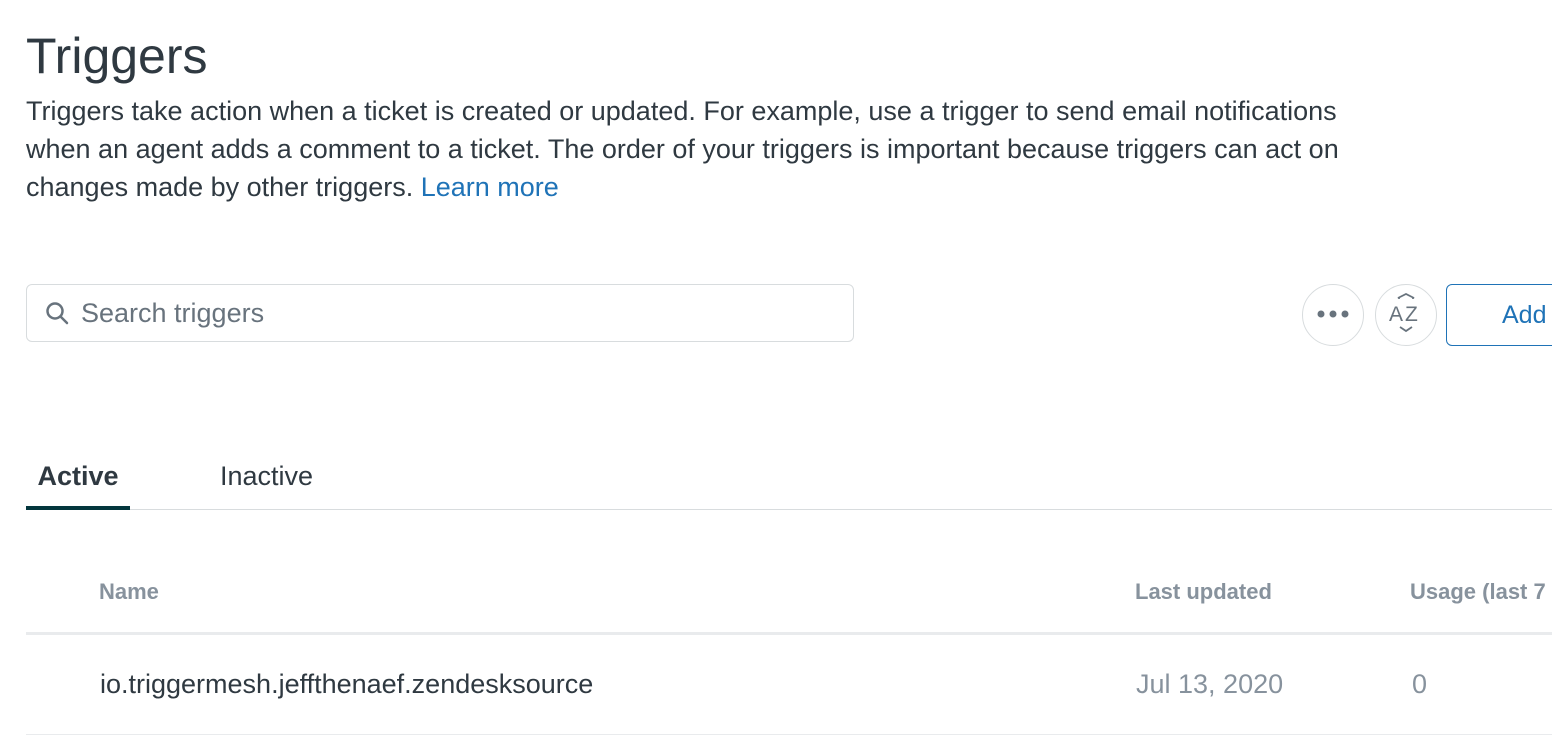 This screenshot has height=740, width=1552. I want to click on ellipsis-icon, so click(1333, 315).